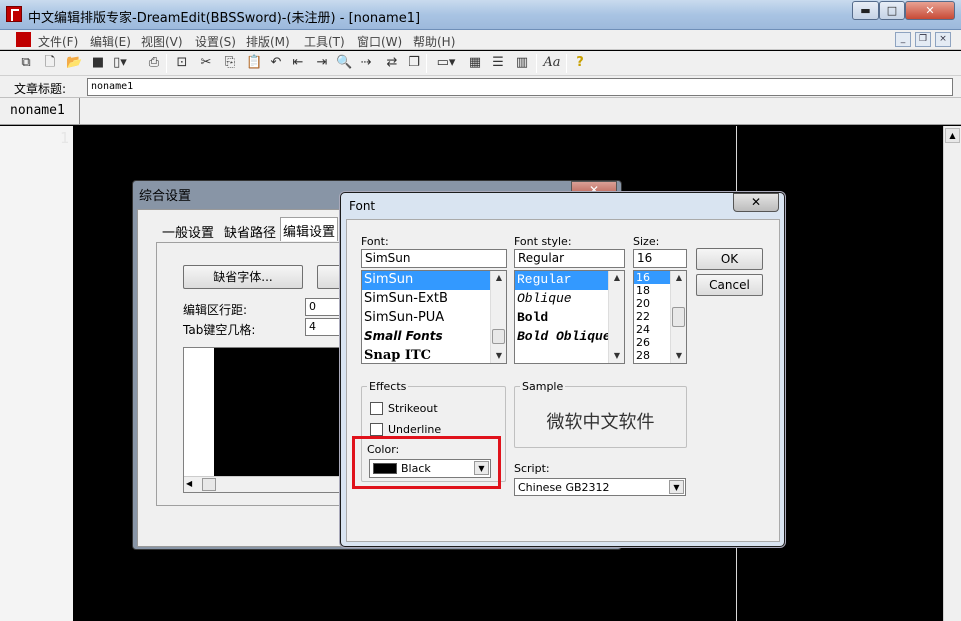 The width and height of the screenshot is (961, 621). I want to click on format-table-icon: ▦, so click(475, 63).